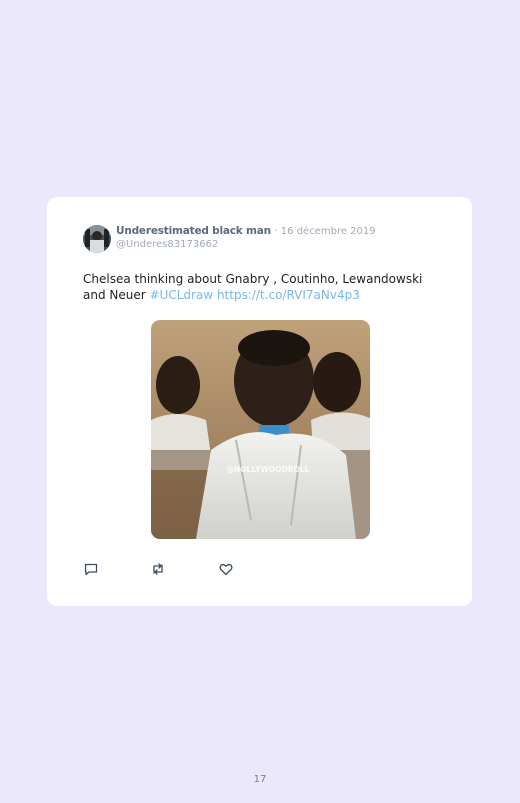 This screenshot has width=520, height=803. Describe the element at coordinates (182, 295) in the screenshot. I see `hashtag-link: #UCLdraw` at that location.